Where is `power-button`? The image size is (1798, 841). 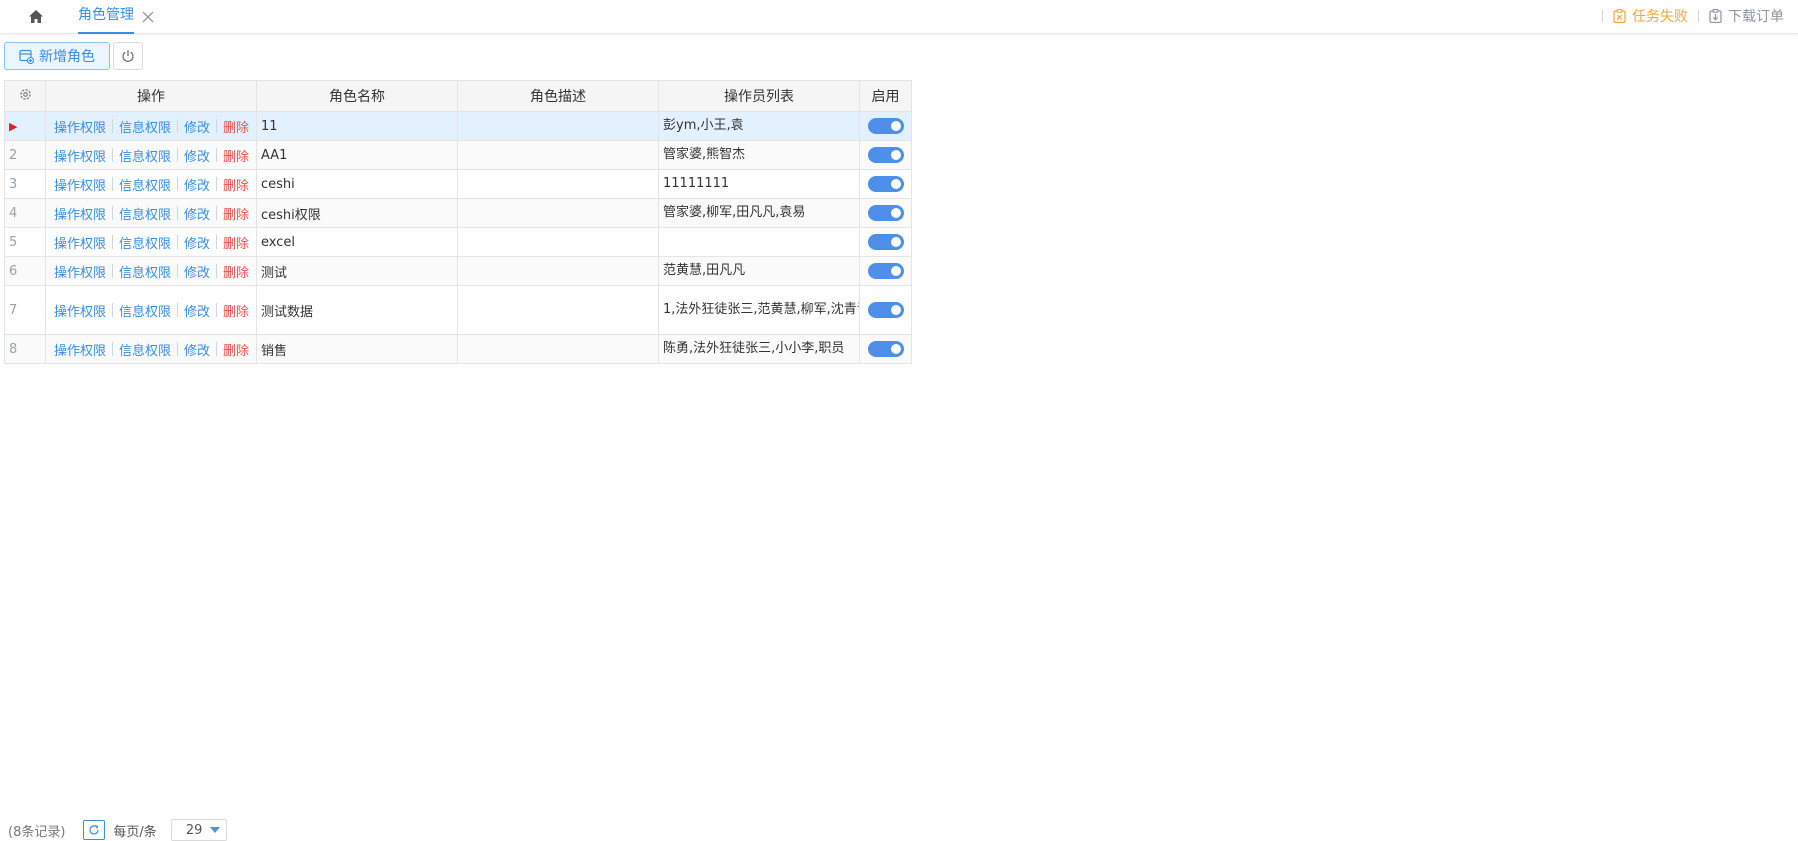
power-button is located at coordinates (128, 56).